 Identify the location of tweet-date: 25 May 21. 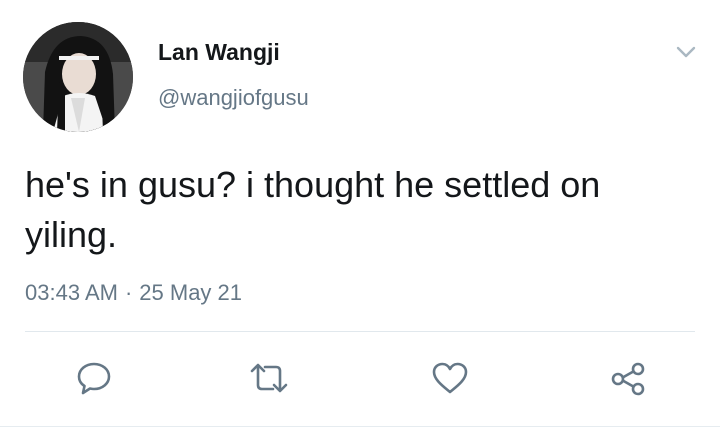
(191, 292).